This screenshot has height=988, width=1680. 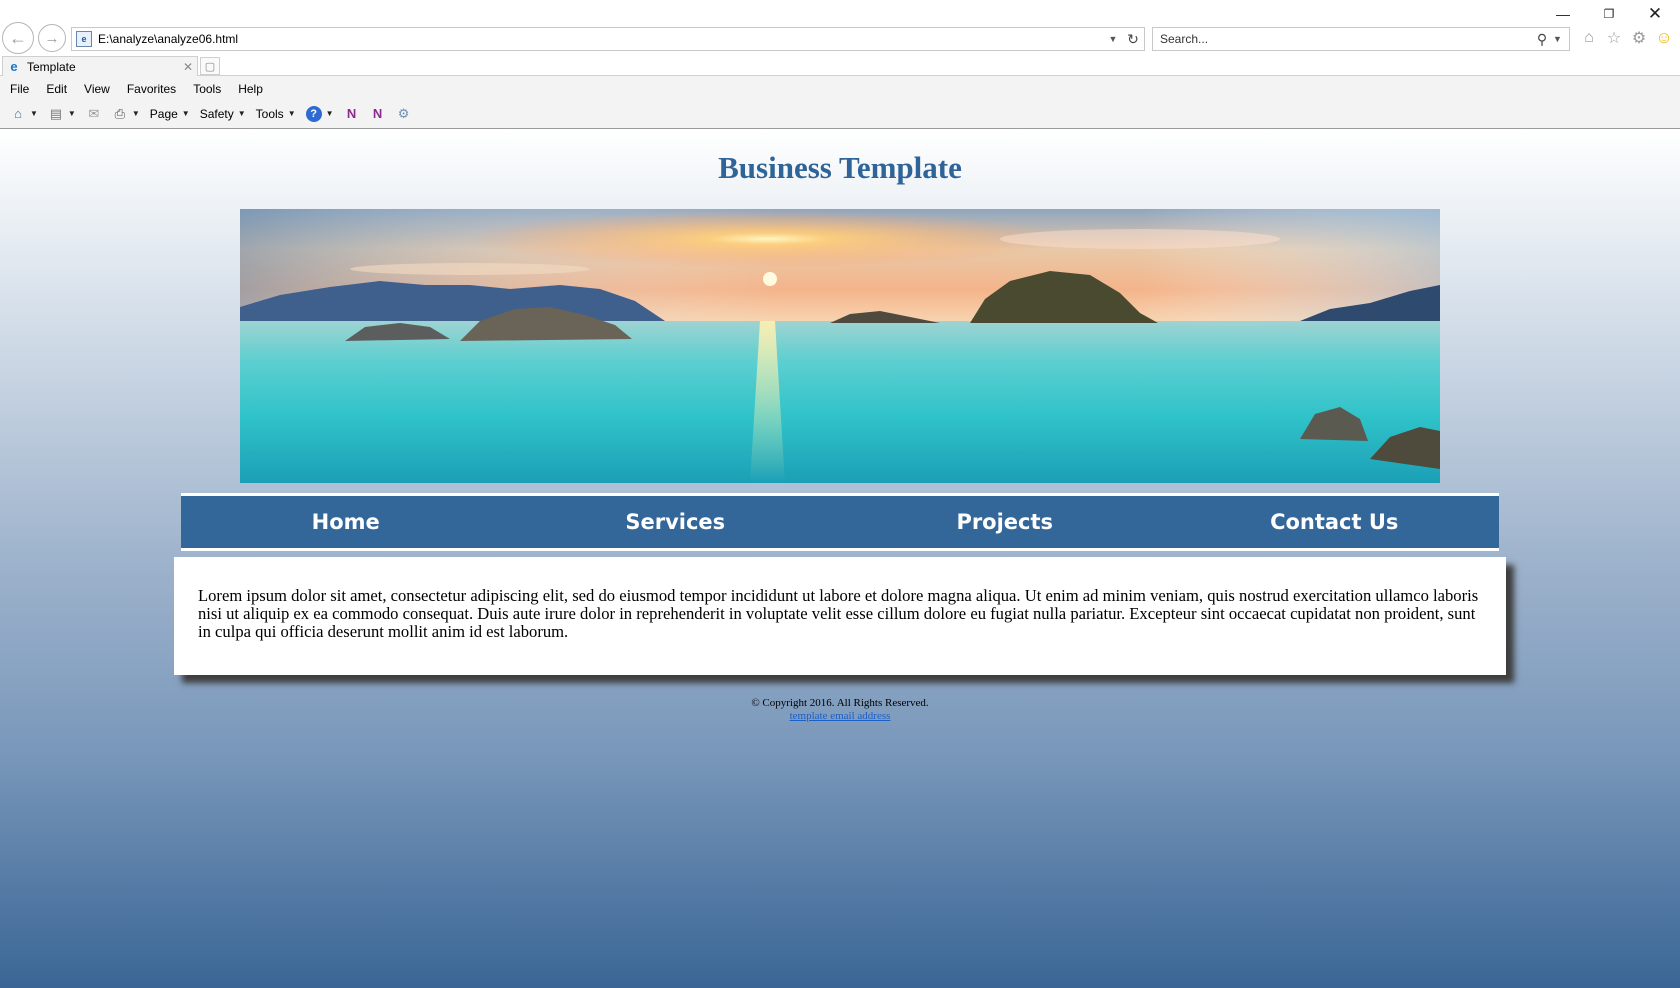 What do you see at coordinates (97, 89) in the screenshot?
I see `menu-view: View` at bounding box center [97, 89].